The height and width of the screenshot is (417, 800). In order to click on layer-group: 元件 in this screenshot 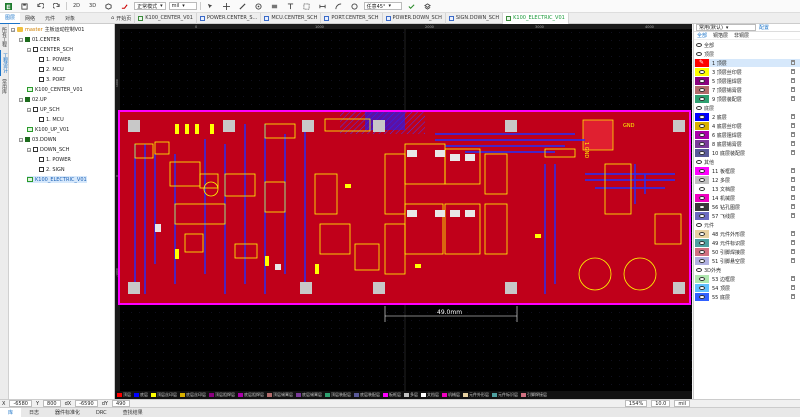, I will do `click(747, 225)`.